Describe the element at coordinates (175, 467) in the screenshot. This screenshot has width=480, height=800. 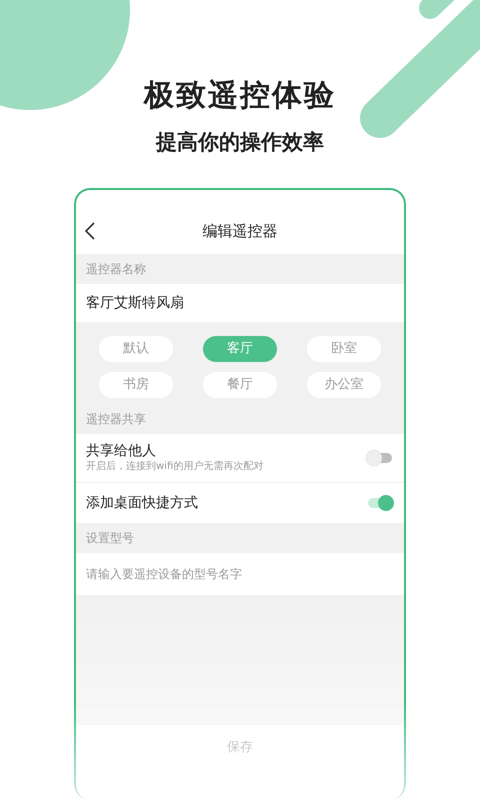
I see `setting-description: 开启后，连接到wifi的用户无需再次配对` at that location.